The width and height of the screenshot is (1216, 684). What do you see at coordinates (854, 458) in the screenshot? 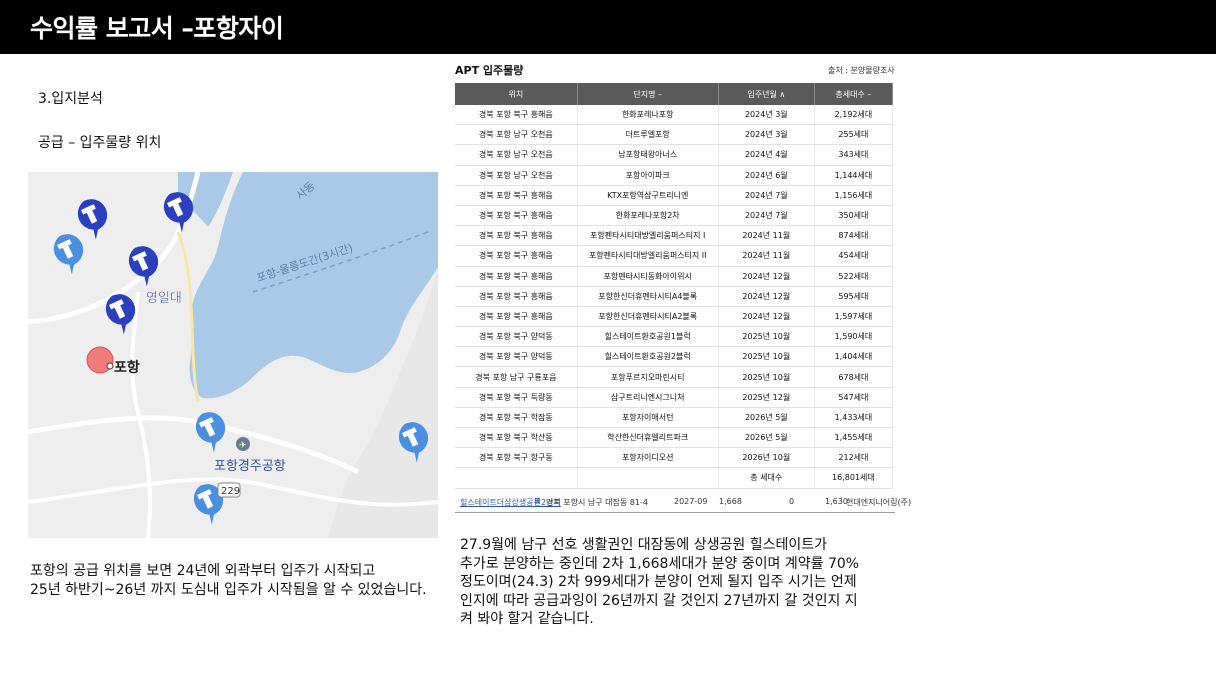
I see `cell-households: 212세대` at bounding box center [854, 458].